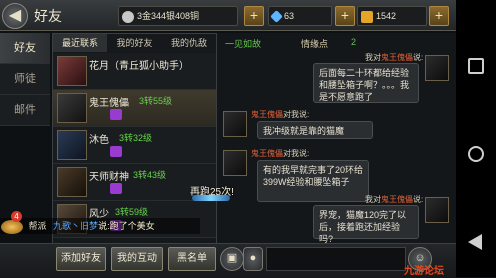 The width and height of the screenshot is (496, 278). I want to click on friend-name: 鬼王傀儡, so click(109, 103).